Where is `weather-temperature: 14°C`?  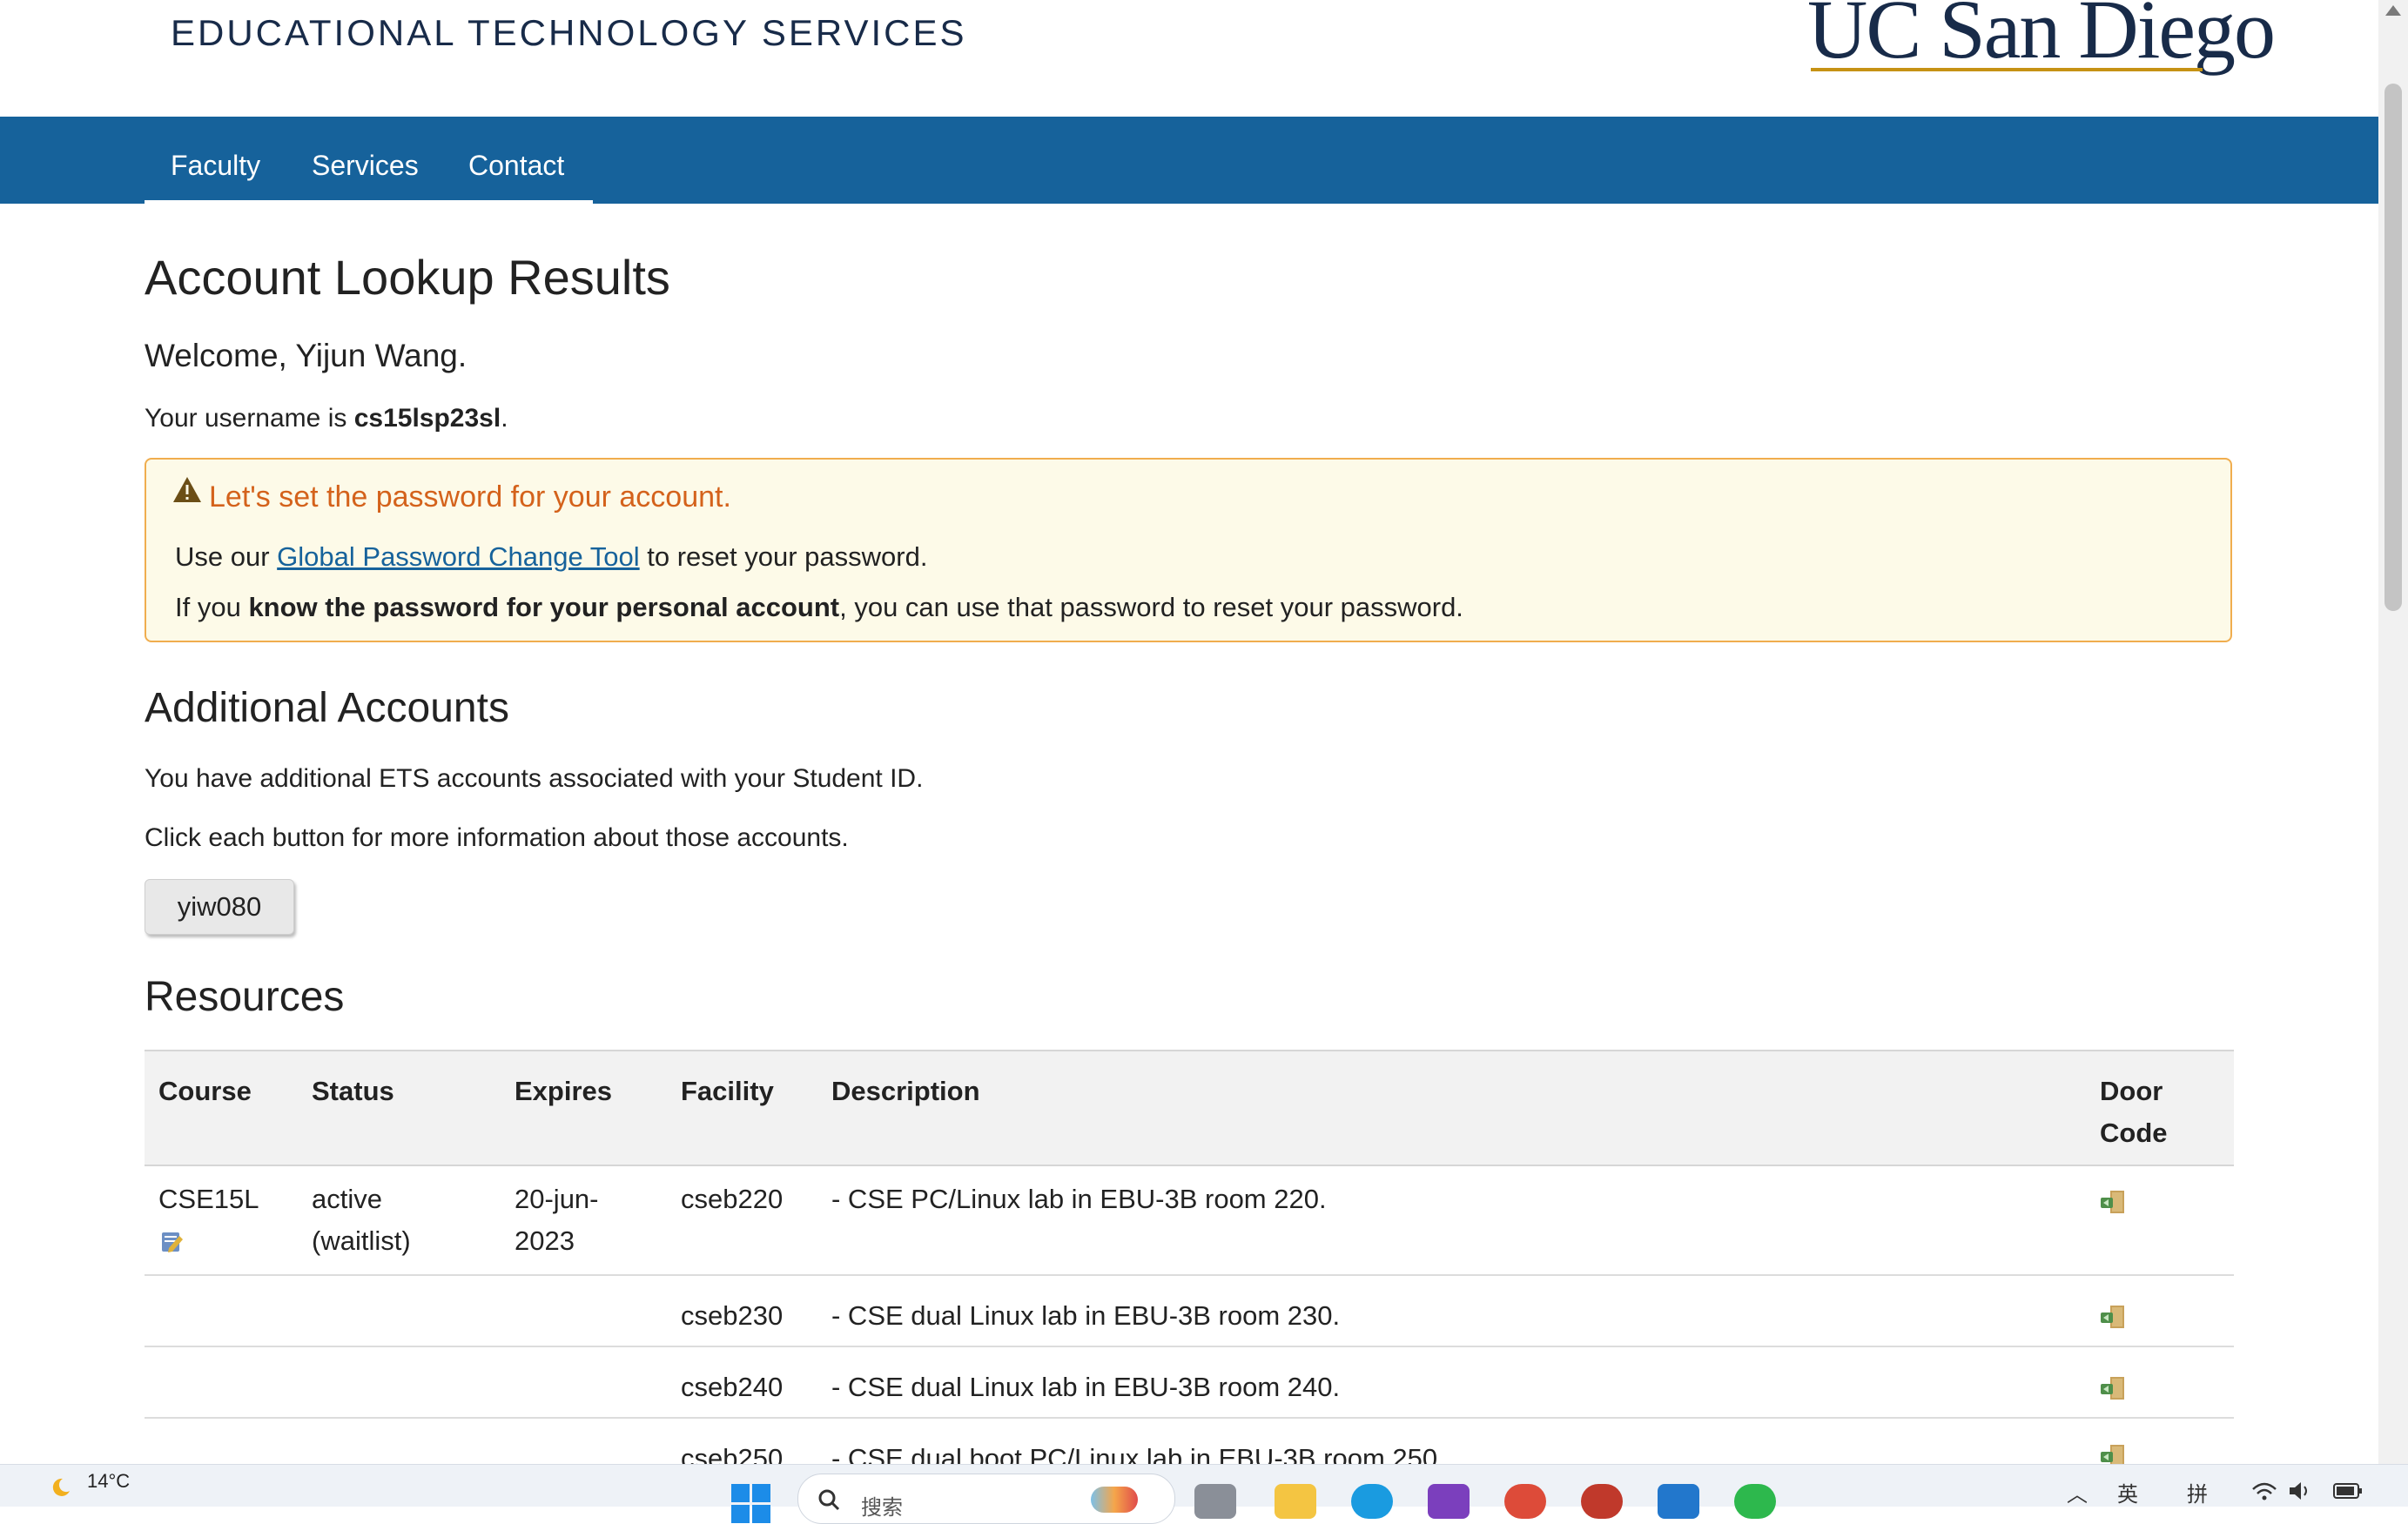 weather-temperature: 14°C is located at coordinates (108, 1482).